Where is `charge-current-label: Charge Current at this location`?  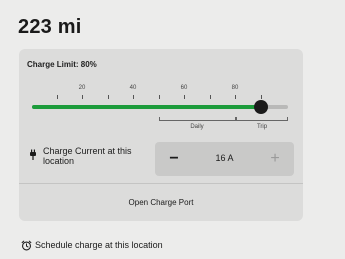 charge-current-label: Charge Current at this location is located at coordinates (87, 156).